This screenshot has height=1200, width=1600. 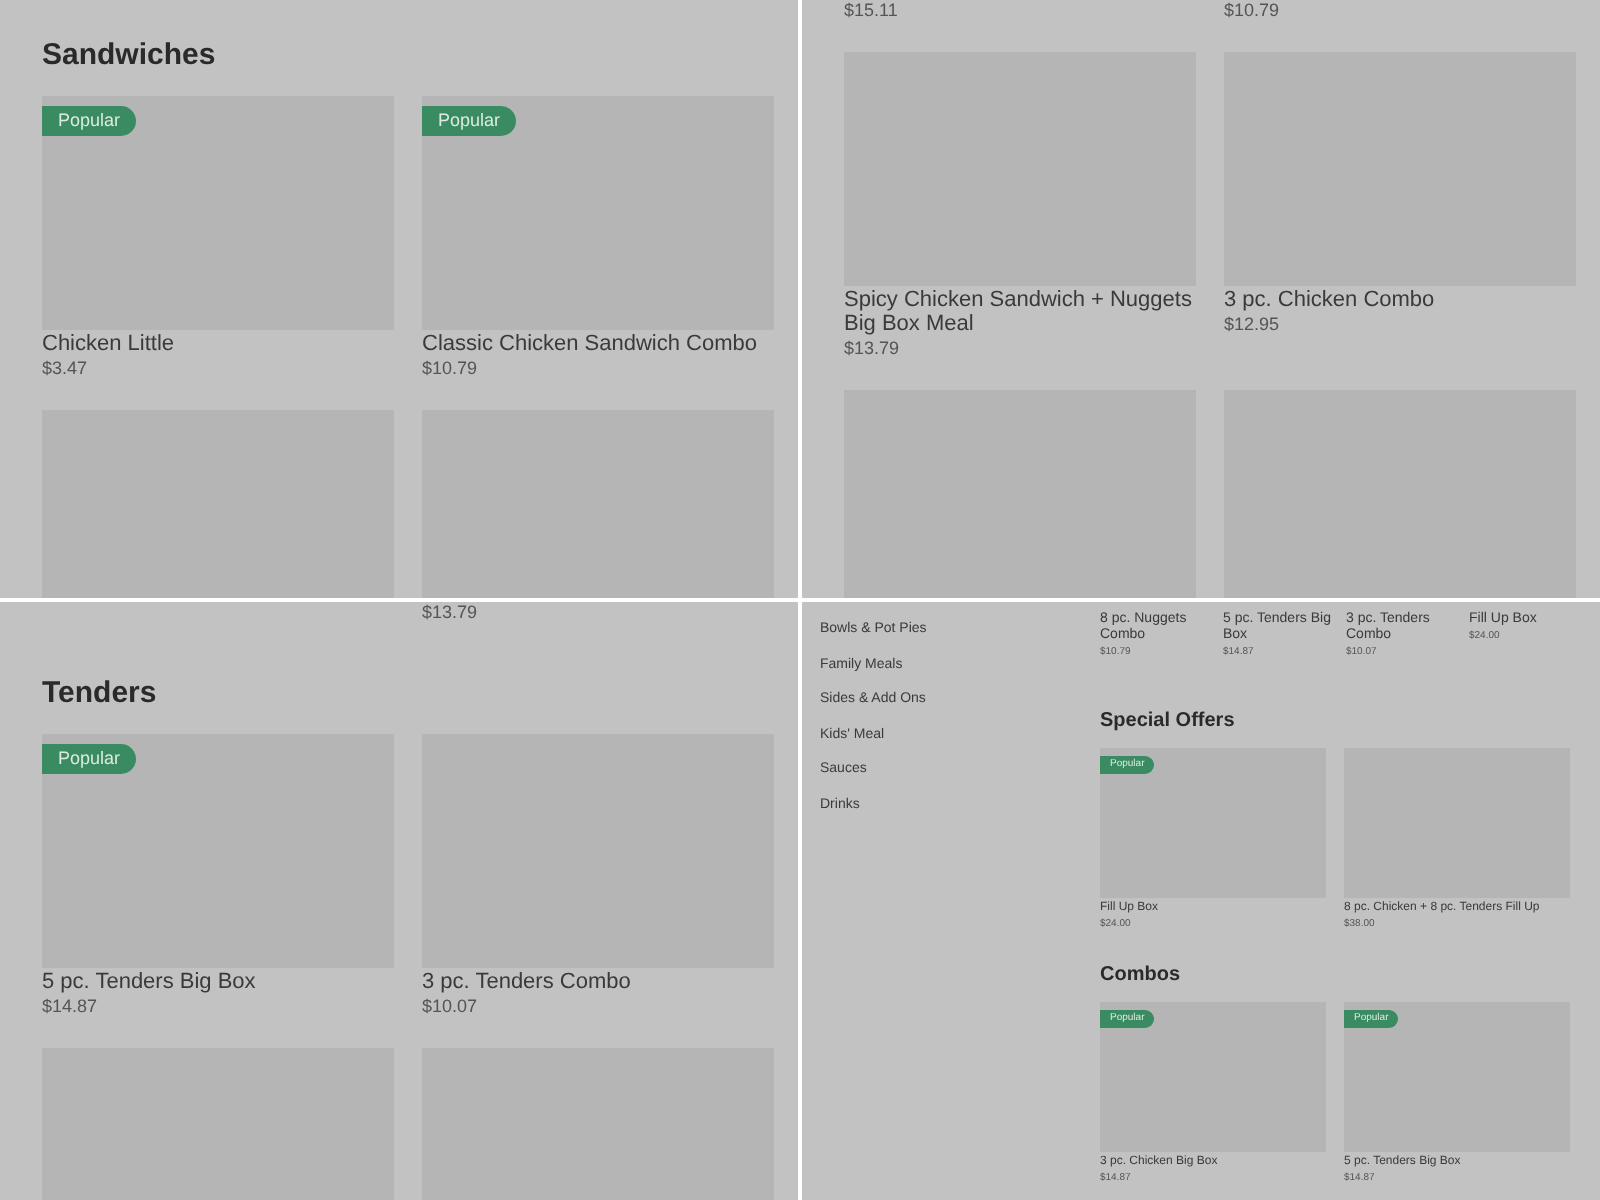 I want to click on item-name: Chicken Little, so click(x=108, y=344).